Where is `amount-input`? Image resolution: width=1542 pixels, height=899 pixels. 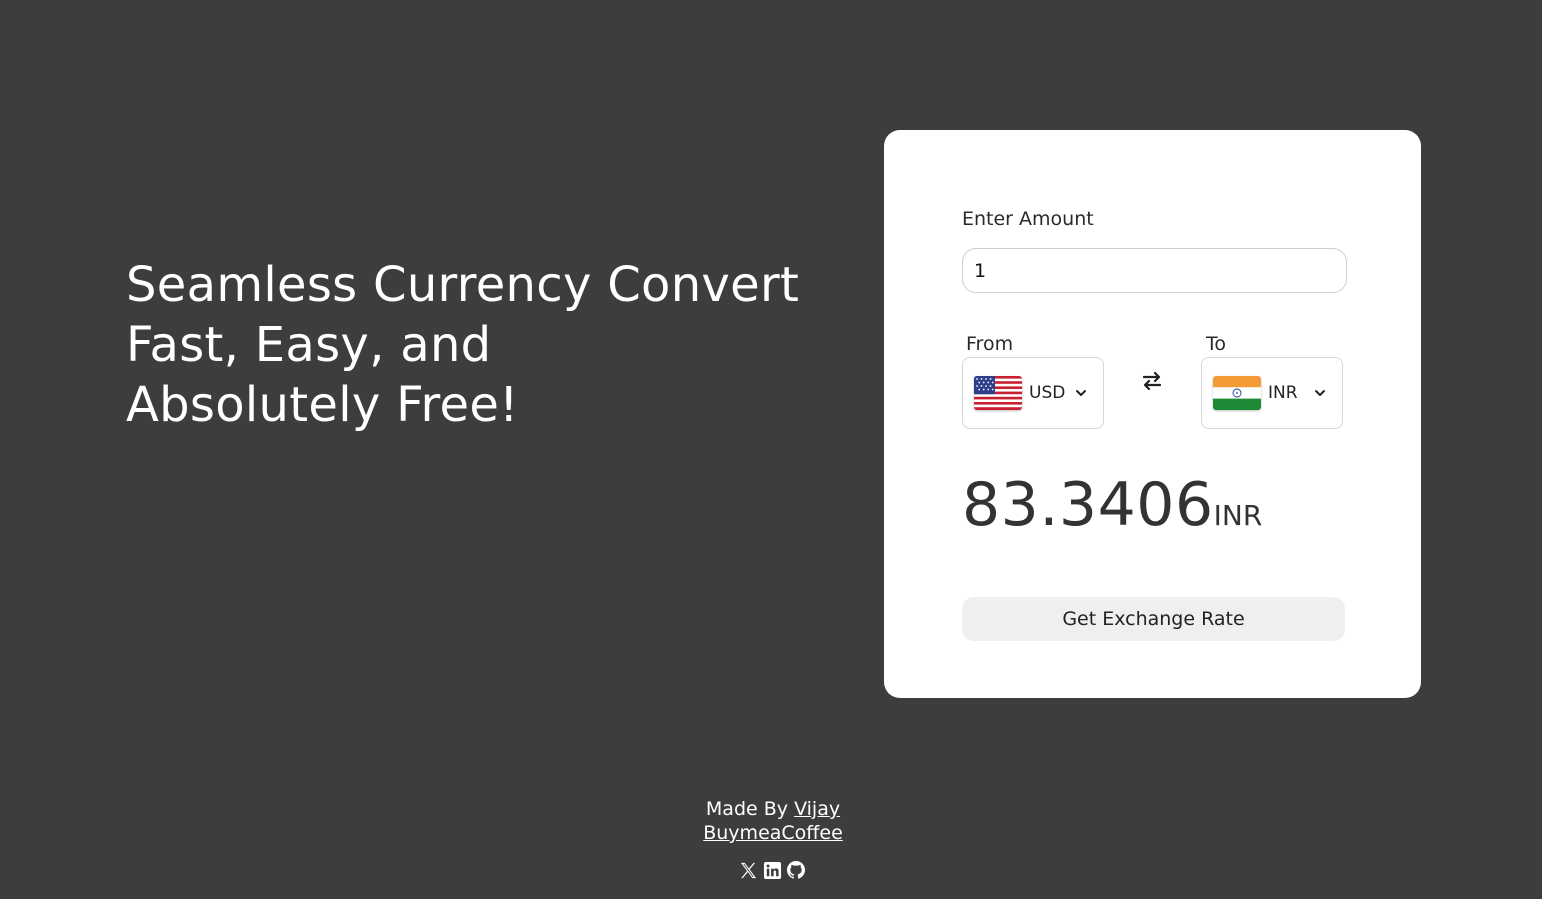 amount-input is located at coordinates (1154, 270).